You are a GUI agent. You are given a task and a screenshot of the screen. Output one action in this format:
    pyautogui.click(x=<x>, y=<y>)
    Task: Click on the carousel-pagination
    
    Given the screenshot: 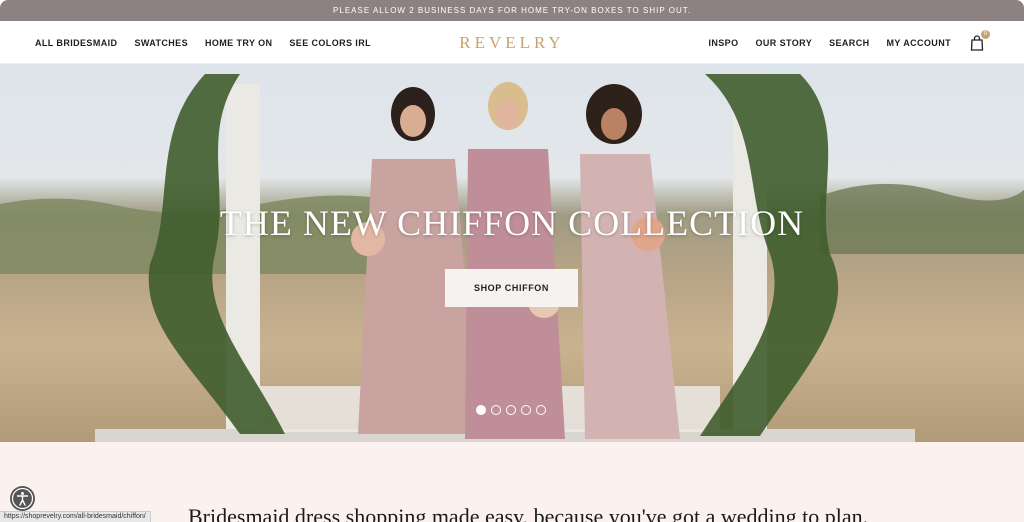 What is the action you would take?
    pyautogui.click(x=511, y=410)
    